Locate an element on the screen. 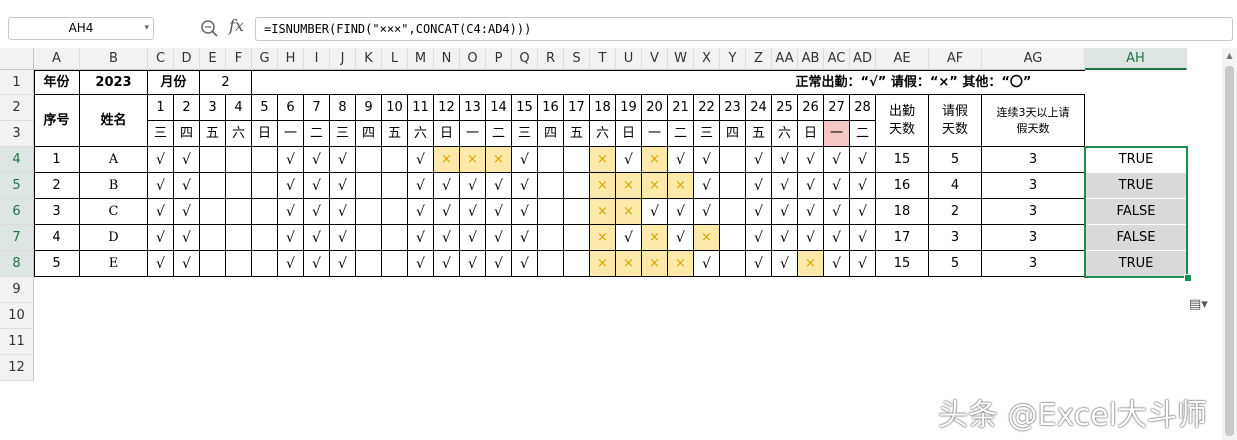 The image size is (1237, 440). legend-cell: 正常出勤：“√” 请假：“×” 其他：“〇” is located at coordinates (913, 82).